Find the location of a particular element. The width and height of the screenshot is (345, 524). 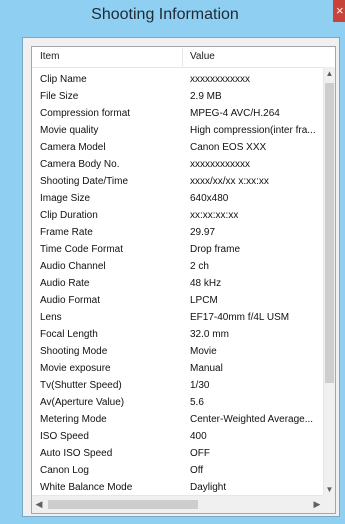

item-label: Frame Rate is located at coordinates (66, 232).